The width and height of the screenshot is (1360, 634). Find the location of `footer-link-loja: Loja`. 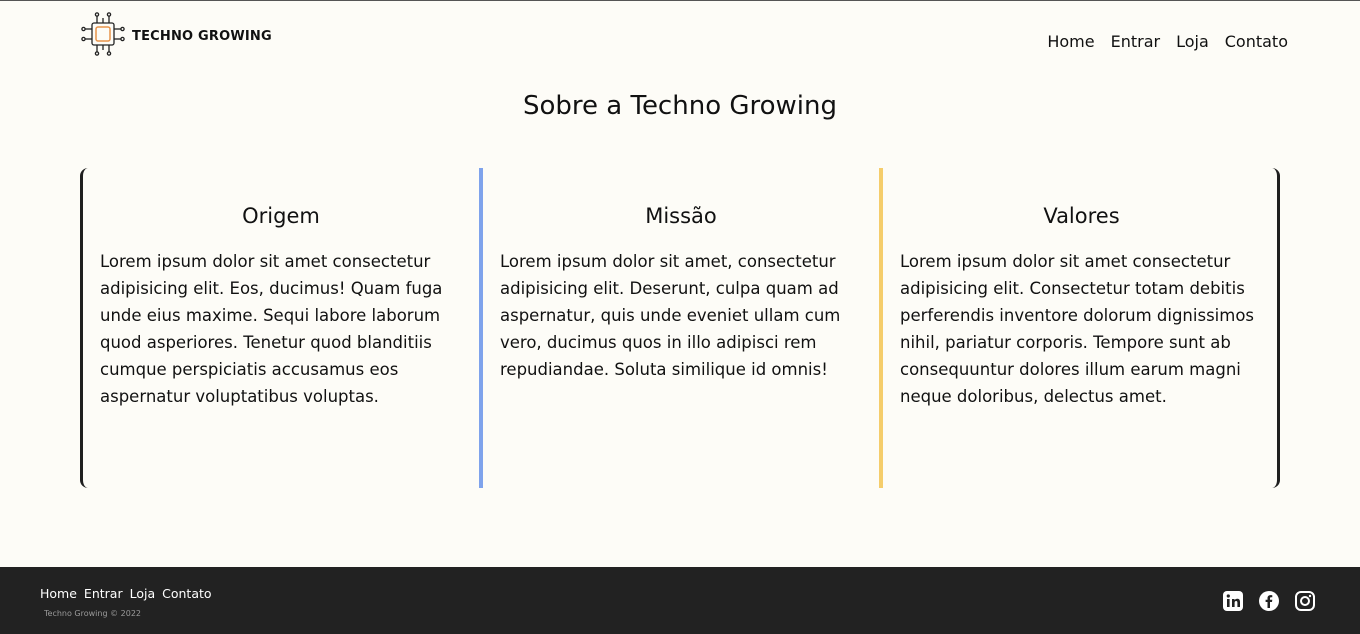

footer-link-loja: Loja is located at coordinates (143, 593).